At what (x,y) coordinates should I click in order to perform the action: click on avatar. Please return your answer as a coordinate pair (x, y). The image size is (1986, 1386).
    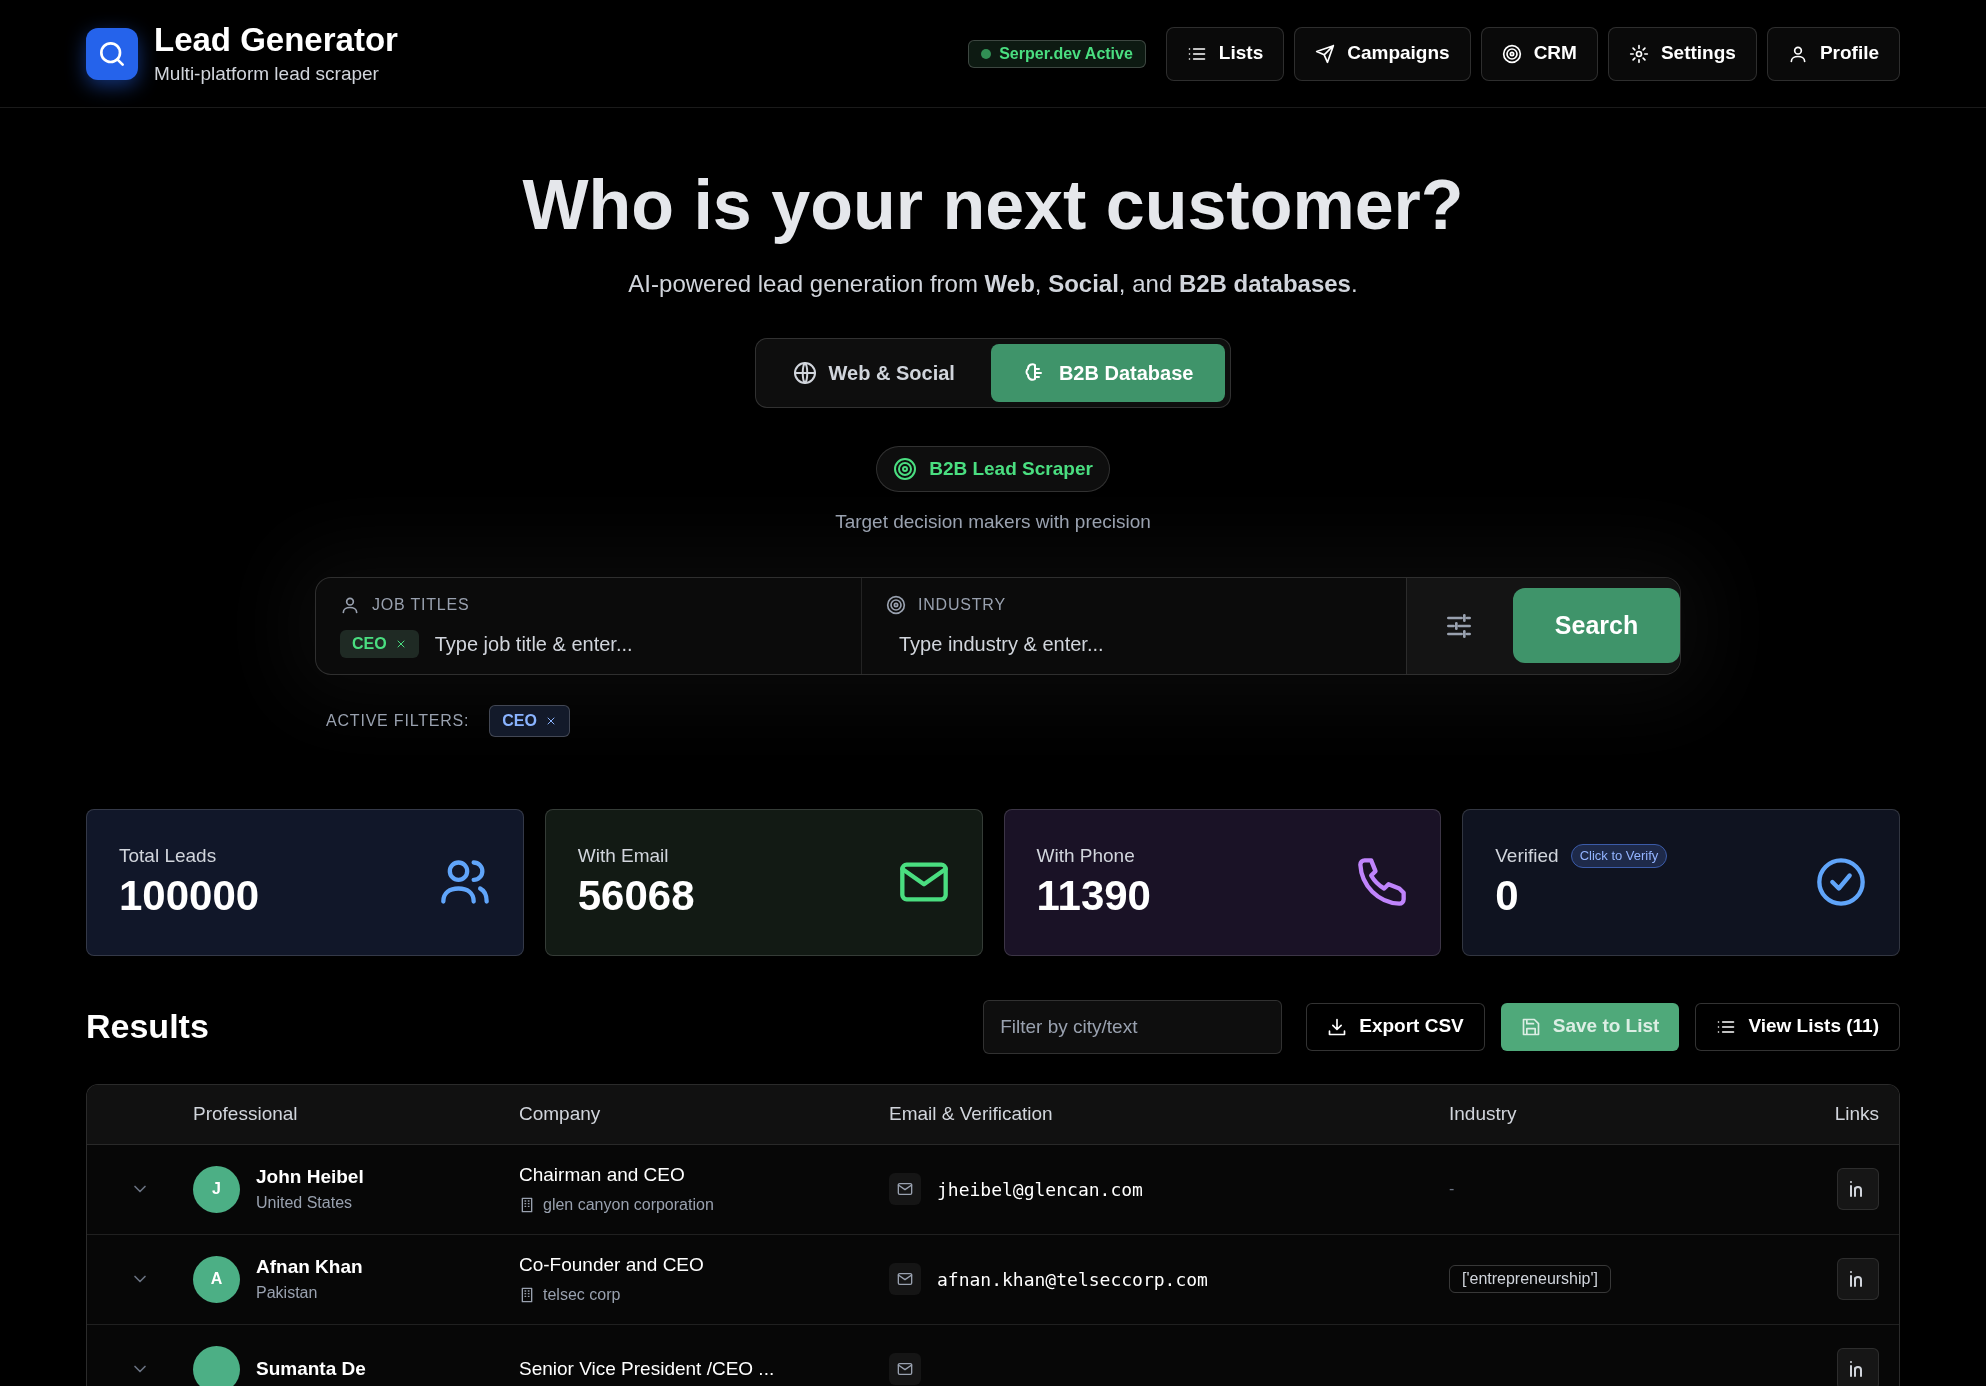
    Looking at the image, I should click on (216, 1365).